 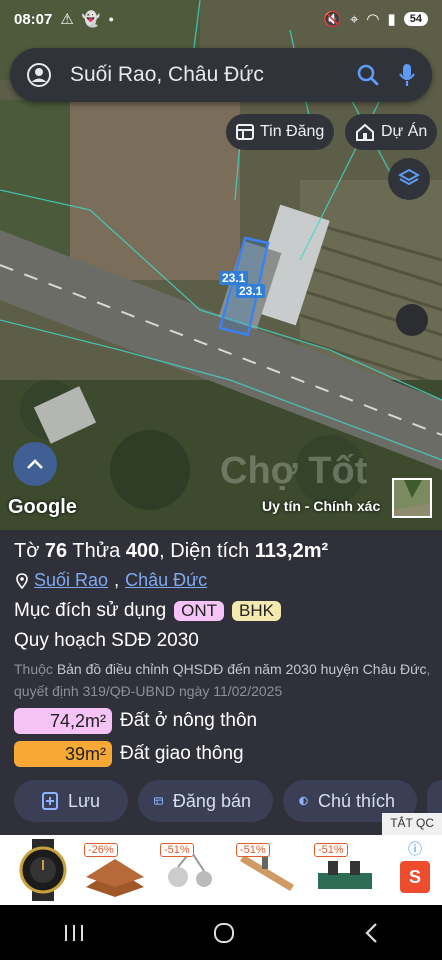 I want to click on area-label: Diện tích, so click(x=210, y=551).